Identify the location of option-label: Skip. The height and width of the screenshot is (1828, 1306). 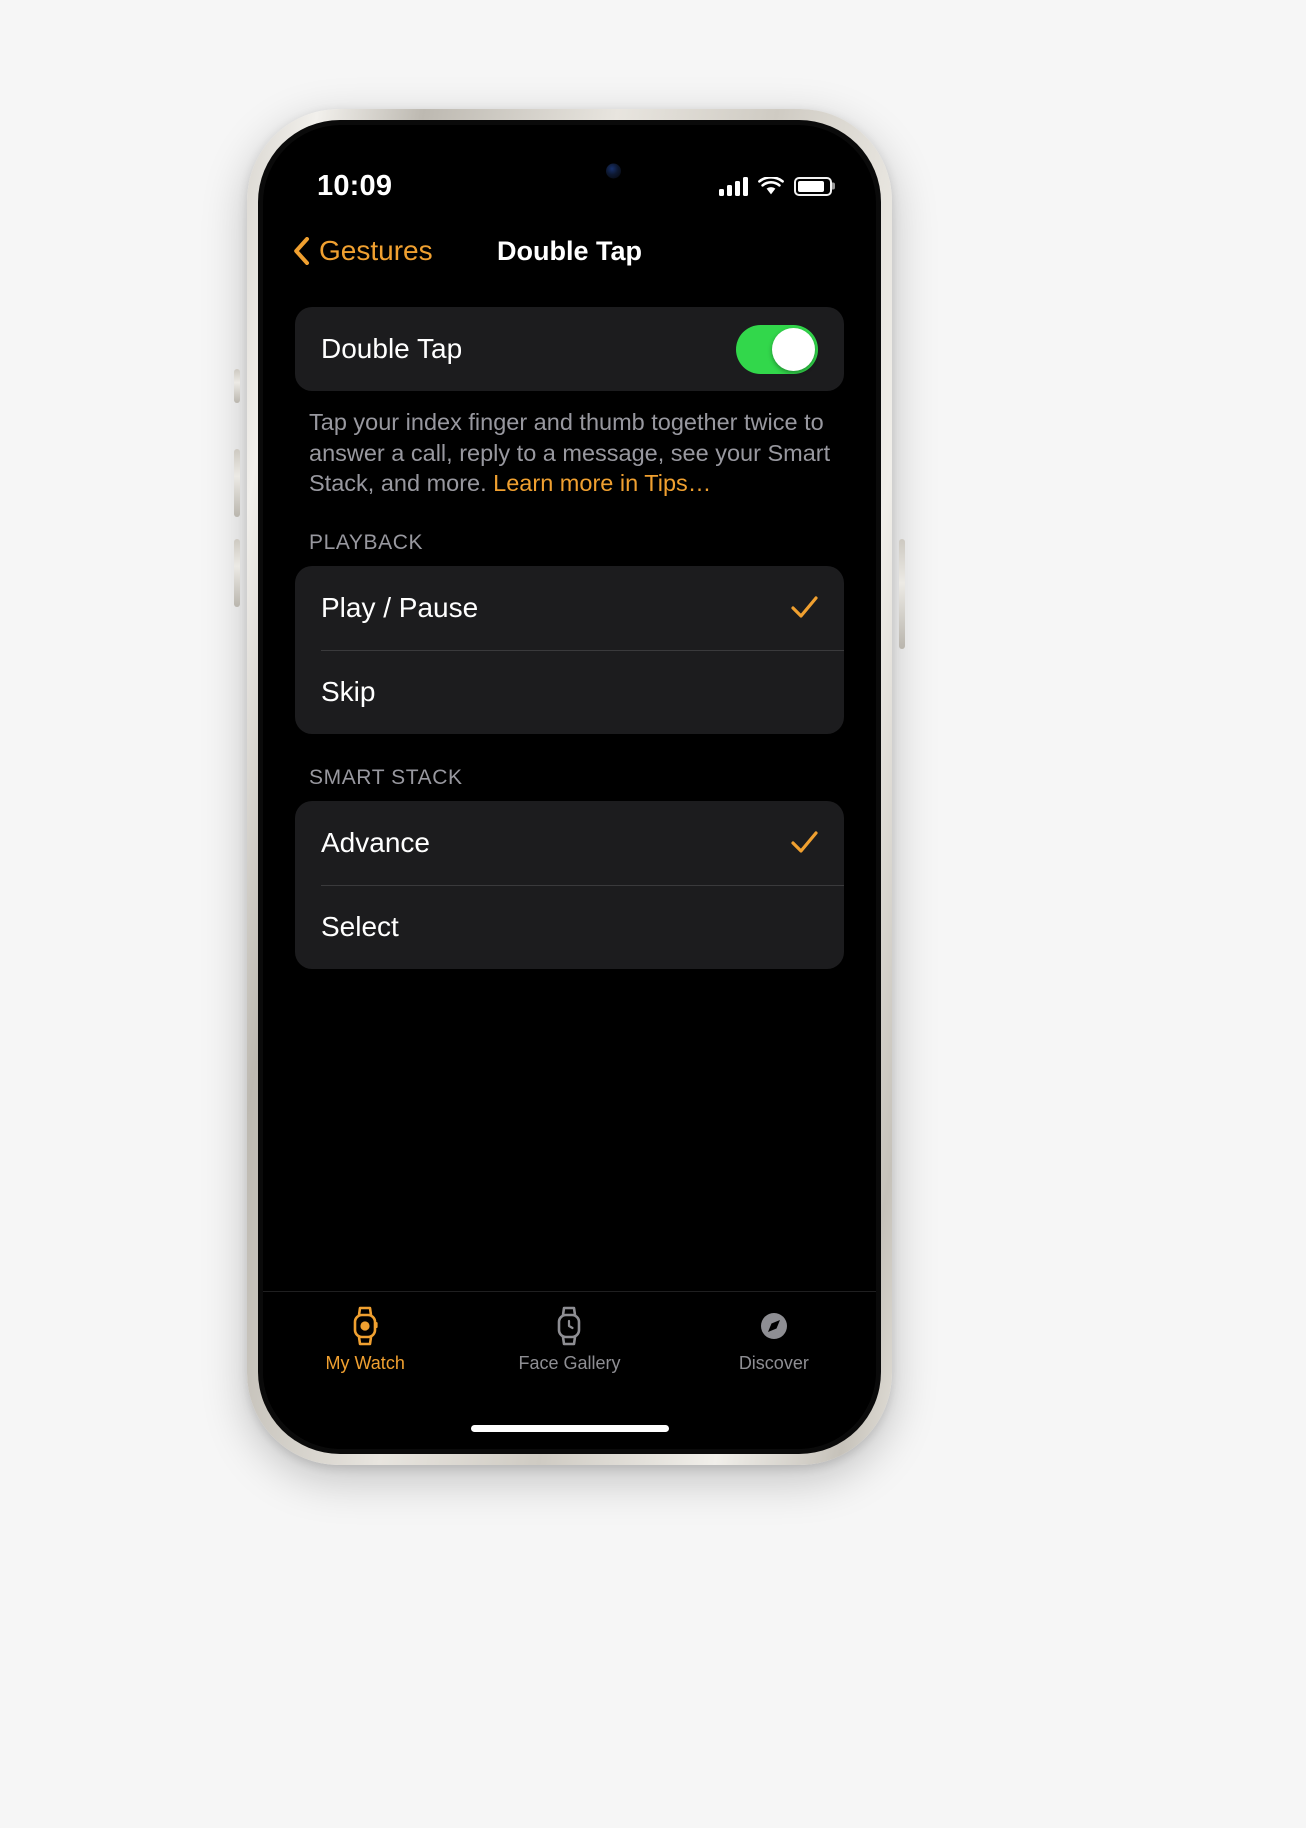
(348, 691).